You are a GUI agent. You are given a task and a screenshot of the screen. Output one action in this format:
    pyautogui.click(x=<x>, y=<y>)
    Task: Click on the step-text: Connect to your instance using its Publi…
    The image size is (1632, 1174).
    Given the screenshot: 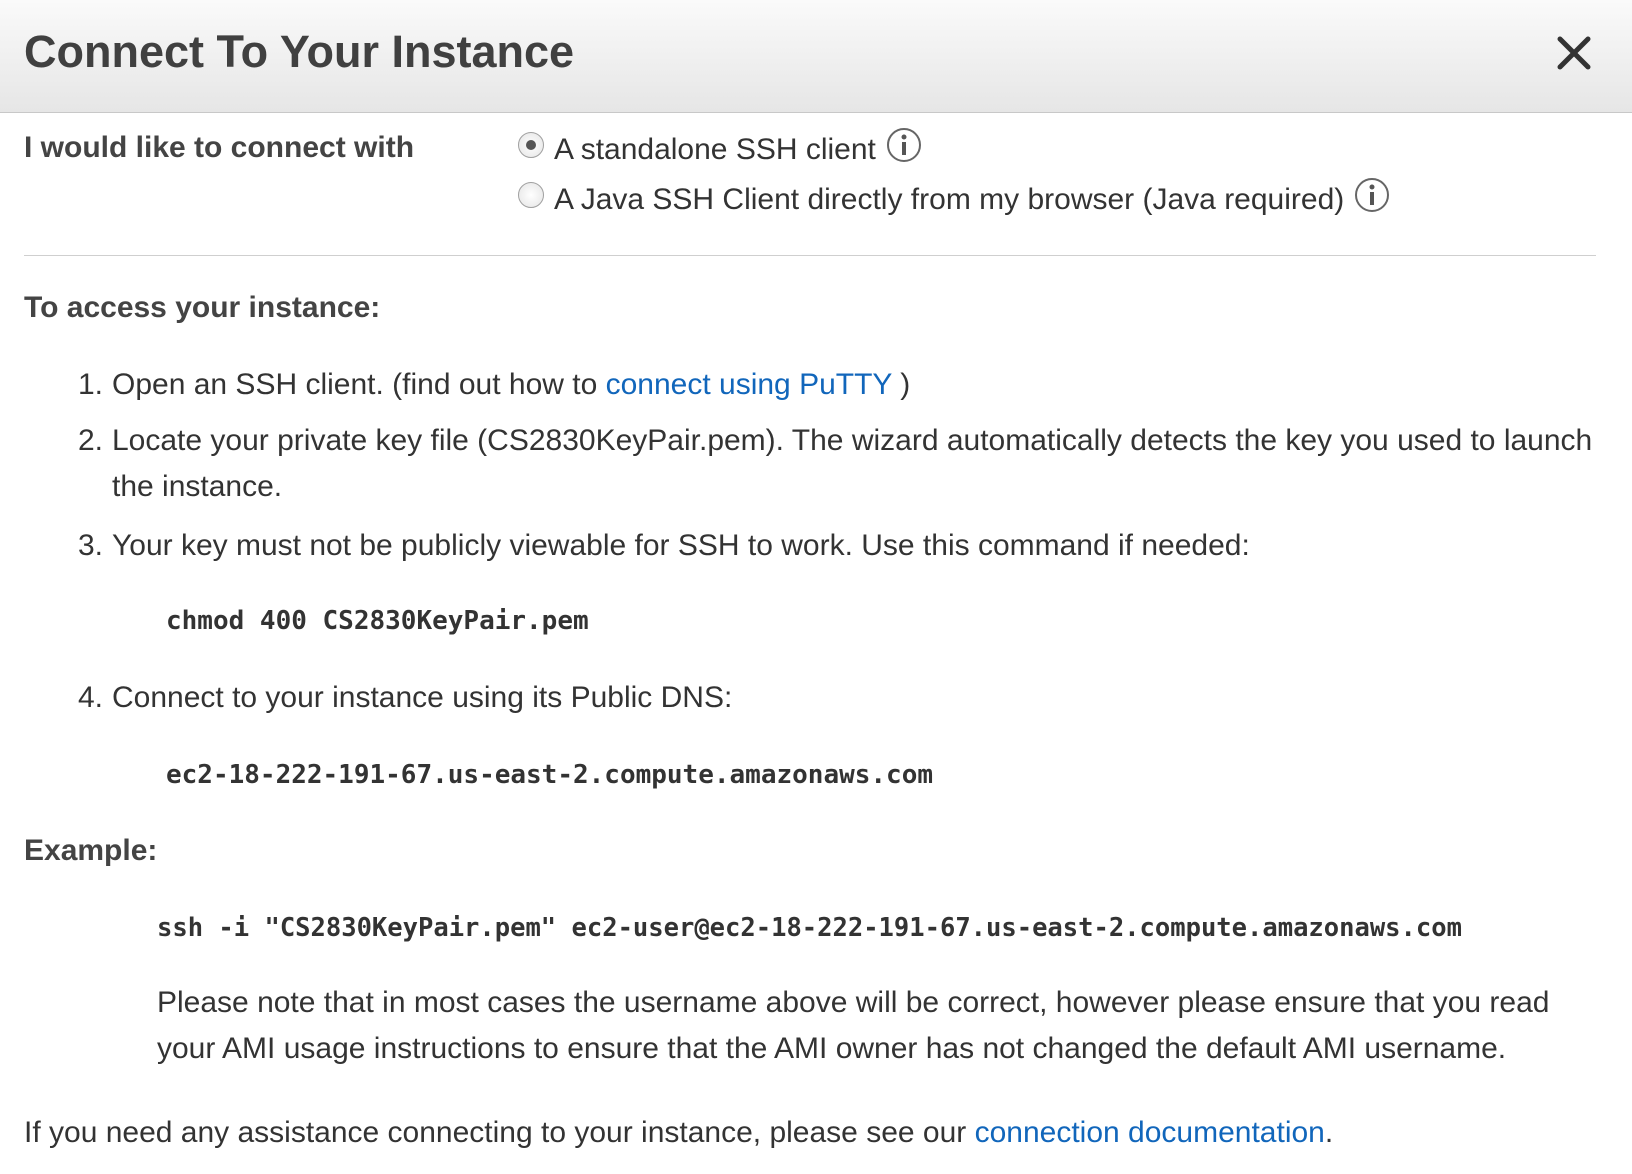 What is the action you would take?
    pyautogui.click(x=422, y=697)
    